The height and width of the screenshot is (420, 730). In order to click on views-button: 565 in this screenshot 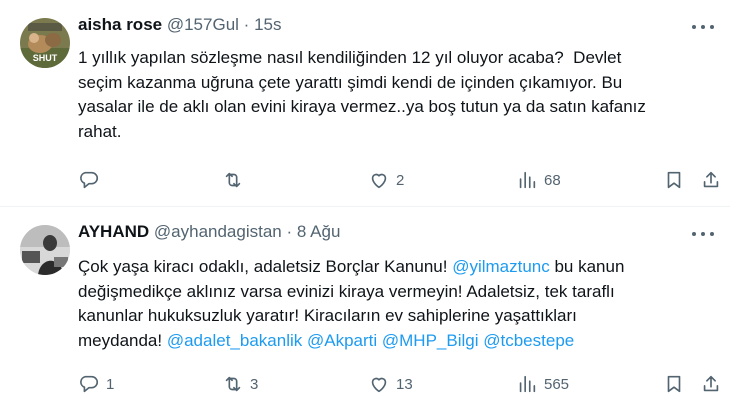, I will do `click(542, 384)`.